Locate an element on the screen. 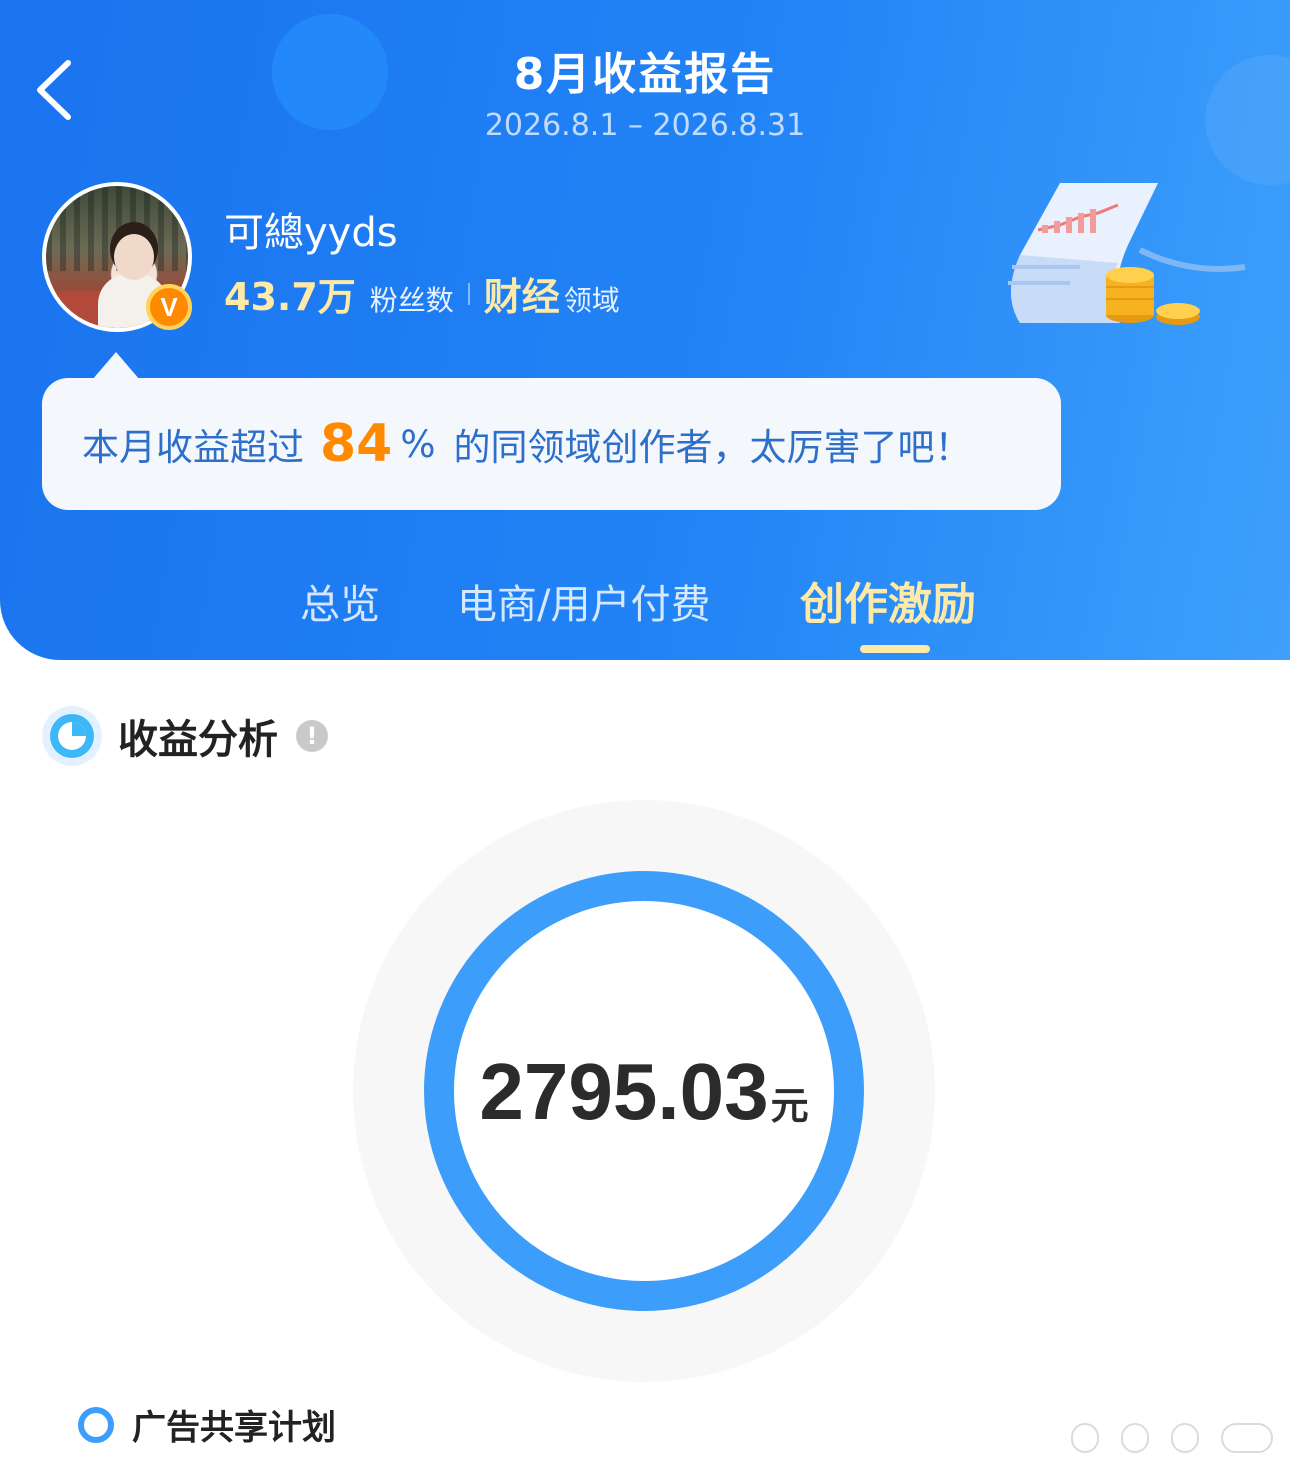 The width and height of the screenshot is (1290, 1466). legend-dot is located at coordinates (96, 1424).